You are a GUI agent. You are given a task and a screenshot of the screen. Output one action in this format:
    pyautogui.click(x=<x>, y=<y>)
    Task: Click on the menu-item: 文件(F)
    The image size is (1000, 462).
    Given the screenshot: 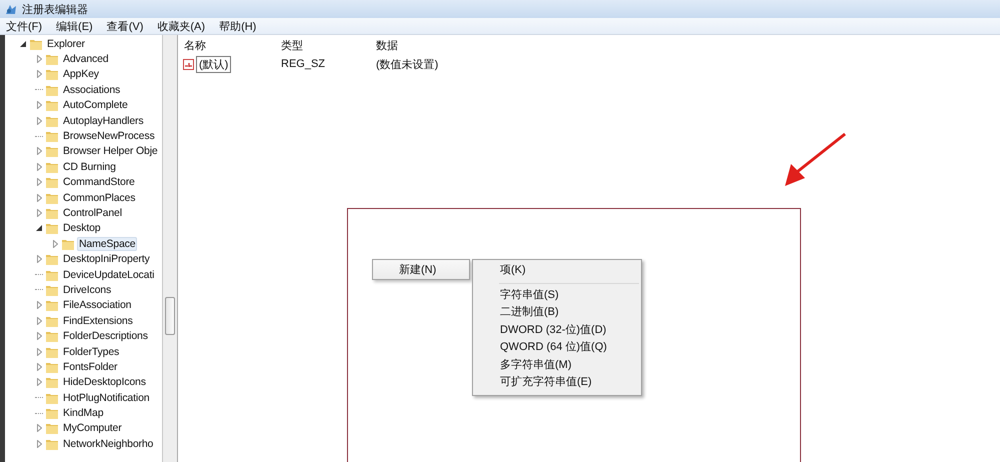 What is the action you would take?
    pyautogui.click(x=24, y=26)
    